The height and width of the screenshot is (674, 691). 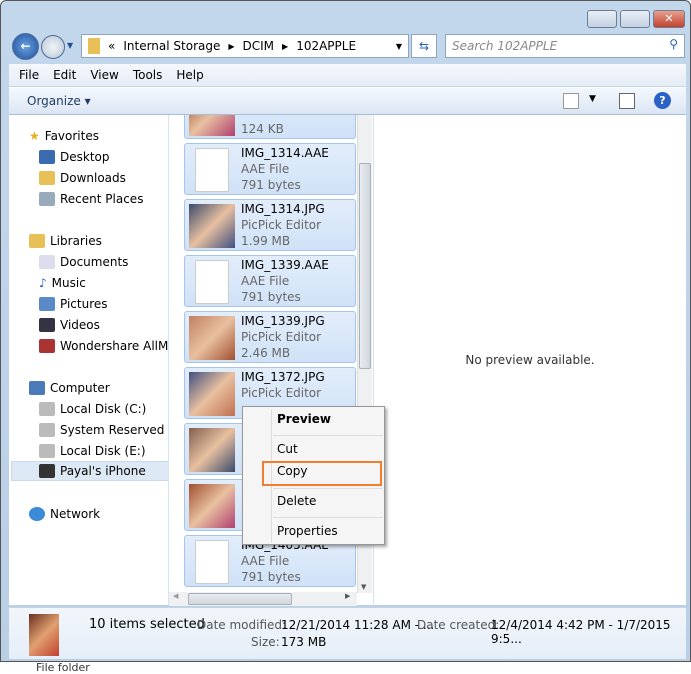 What do you see at coordinates (635, 19) in the screenshot?
I see `maximize-button` at bounding box center [635, 19].